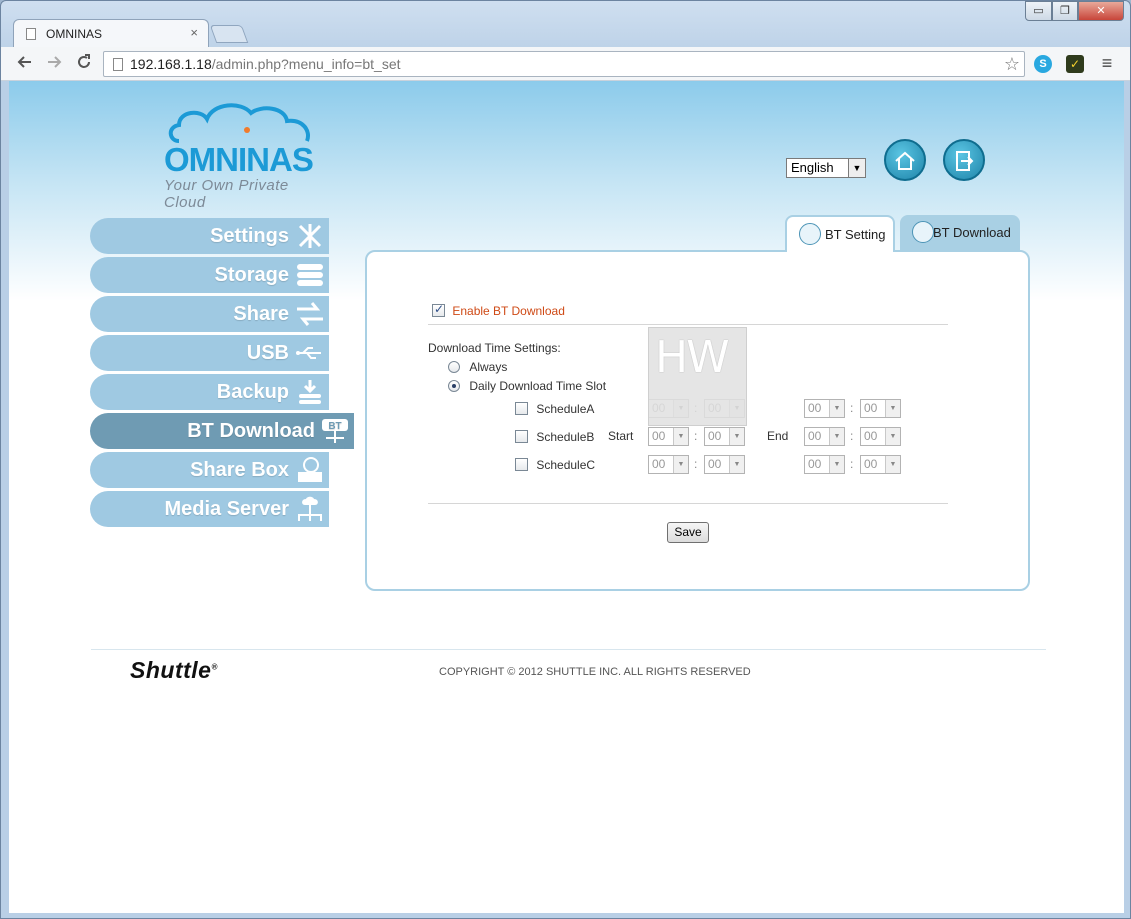 This screenshot has height=919, width=1131. What do you see at coordinates (1075, 64) in the screenshot?
I see `norton-extension-icon: ✓` at bounding box center [1075, 64].